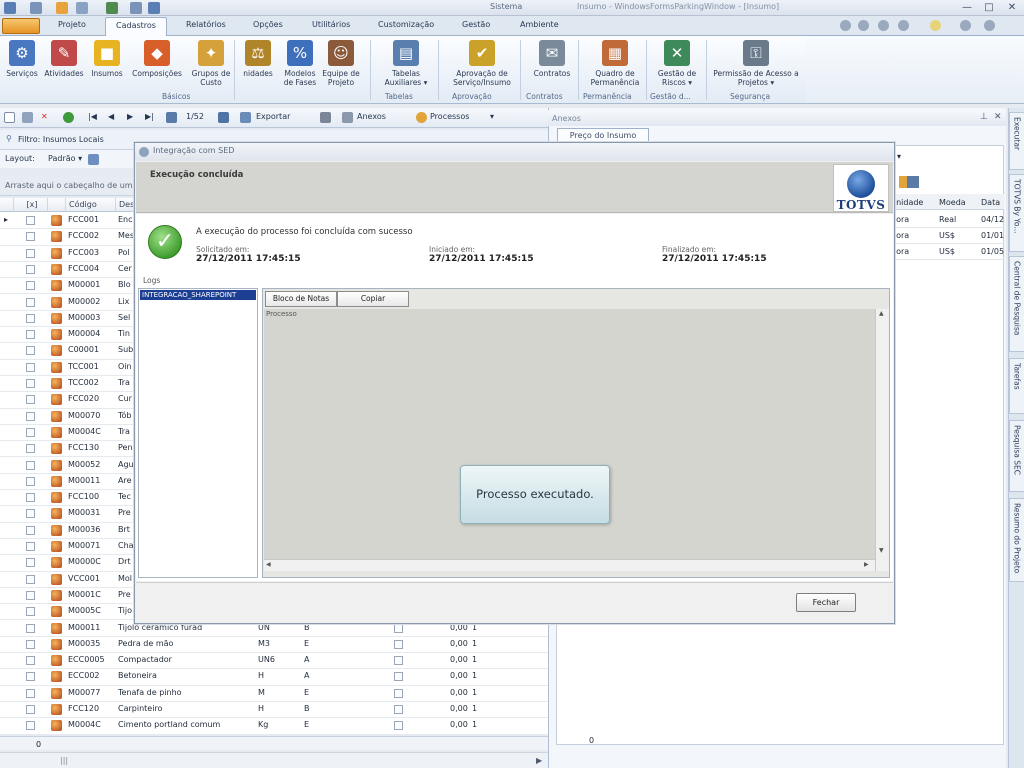 Image resolution: width=1024 pixels, height=768 pixels. I want to click on ribbon-button-aux-tables: ▤ Tabelas Auxiliares ▾, so click(406, 63).